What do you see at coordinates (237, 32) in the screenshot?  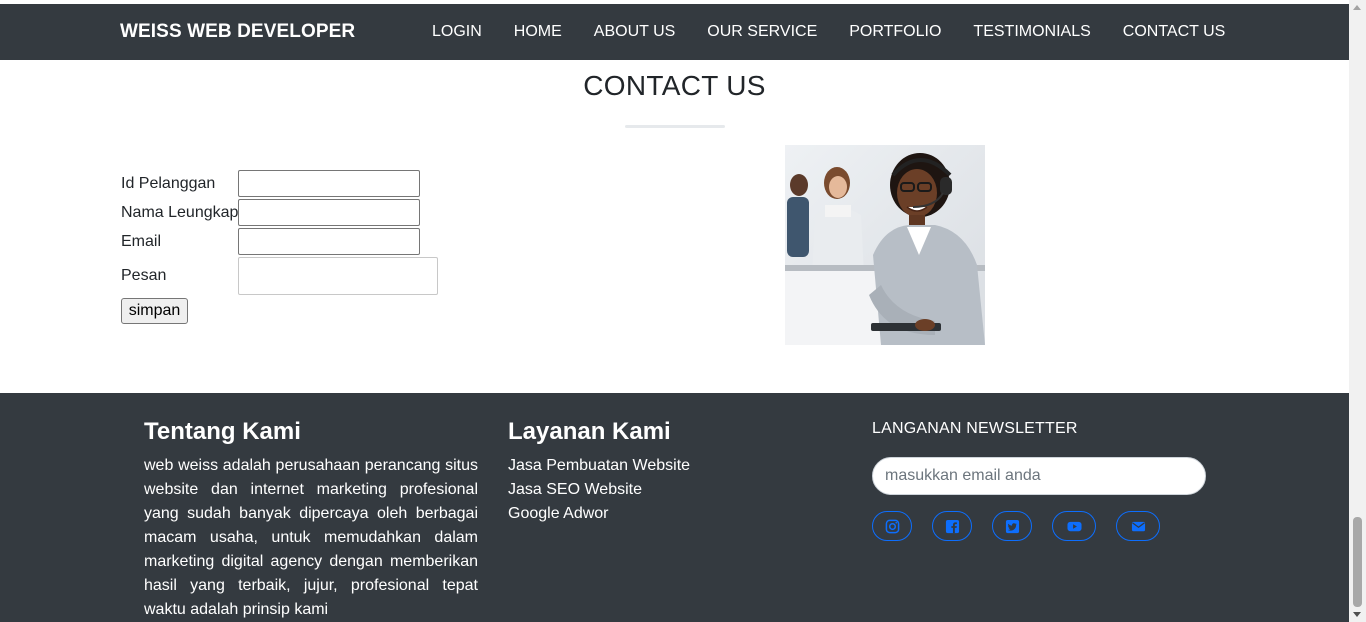 I see `brand-logo: WEISS WEB DEVELOPER` at bounding box center [237, 32].